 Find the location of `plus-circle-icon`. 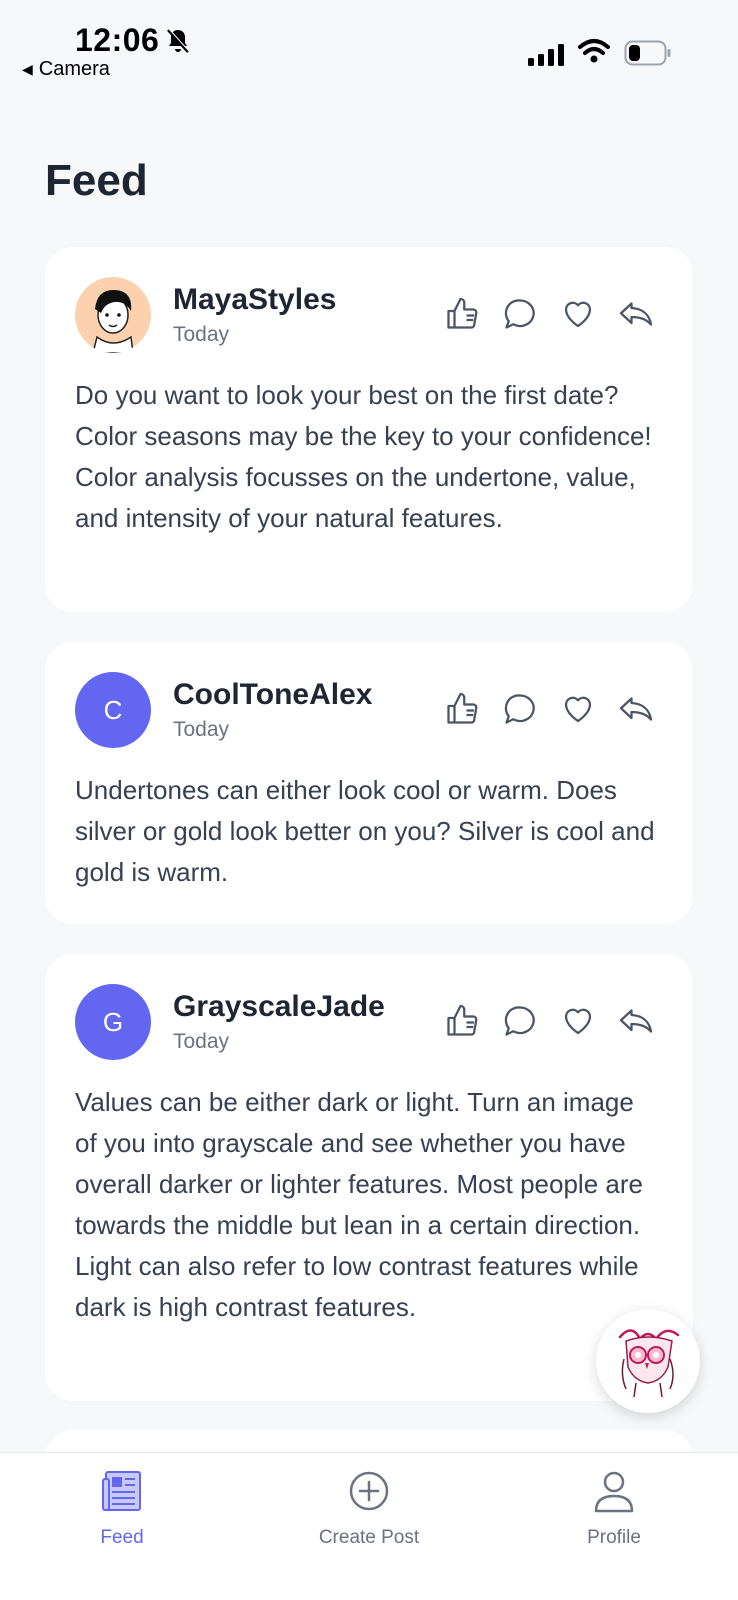

plus-circle-icon is located at coordinates (369, 1491).